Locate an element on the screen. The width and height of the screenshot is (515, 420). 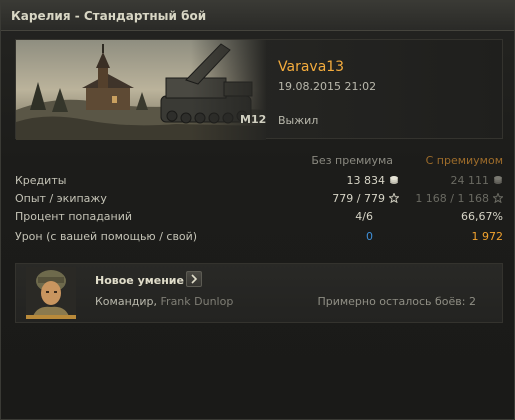
assisted-damage: 0 is located at coordinates (369, 236).